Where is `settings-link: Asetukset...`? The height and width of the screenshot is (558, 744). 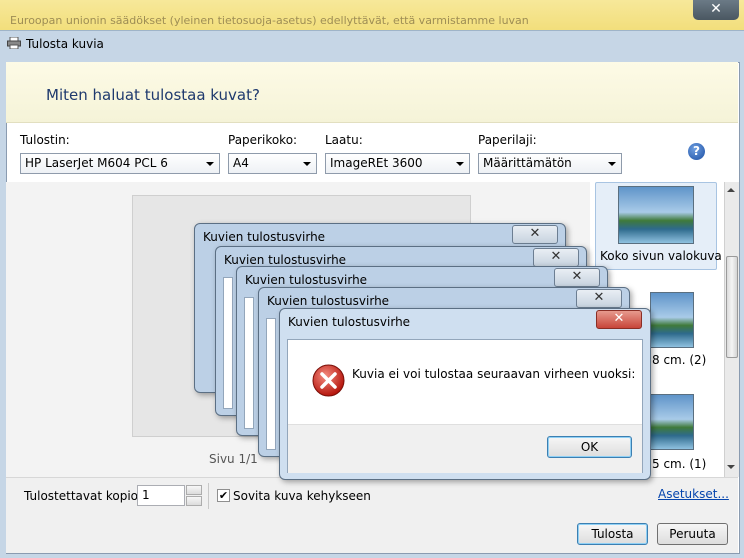 settings-link: Asetukset... is located at coordinates (693, 494).